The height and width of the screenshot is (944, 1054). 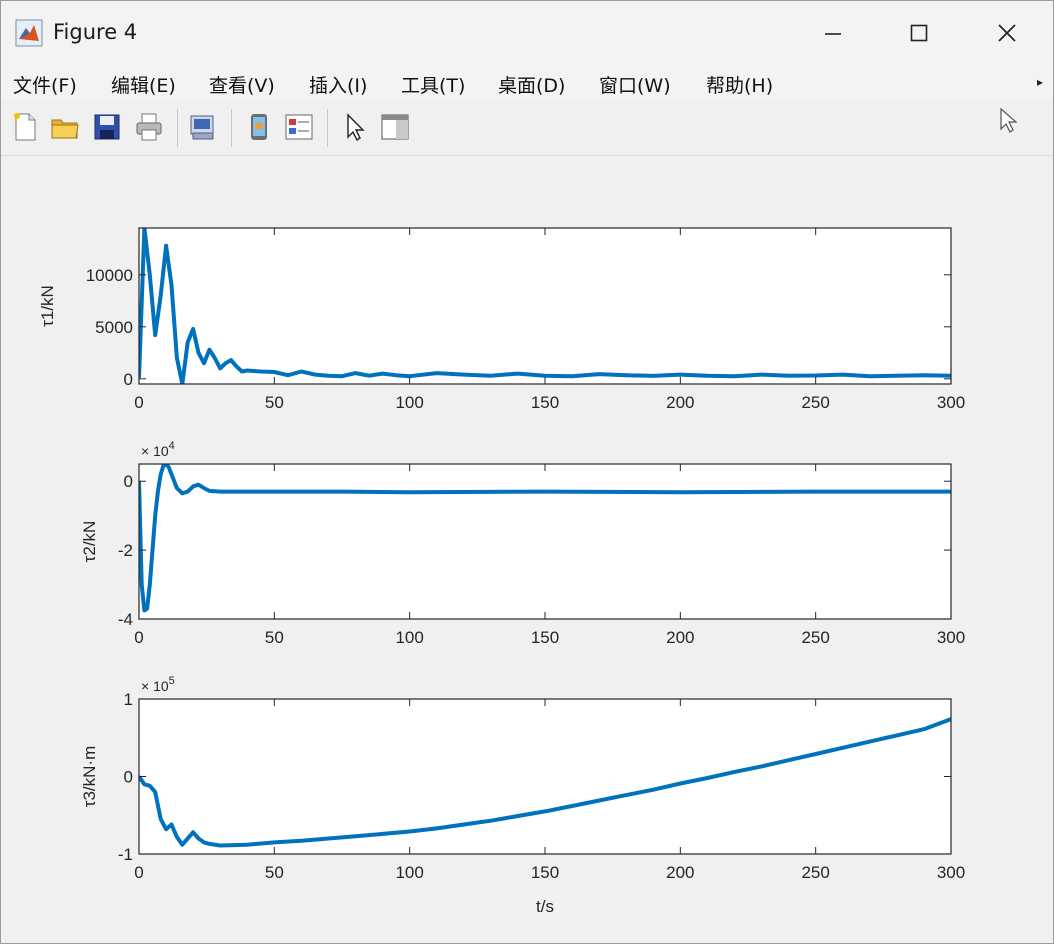 I want to click on open-folder-icon, so click(x=65, y=127).